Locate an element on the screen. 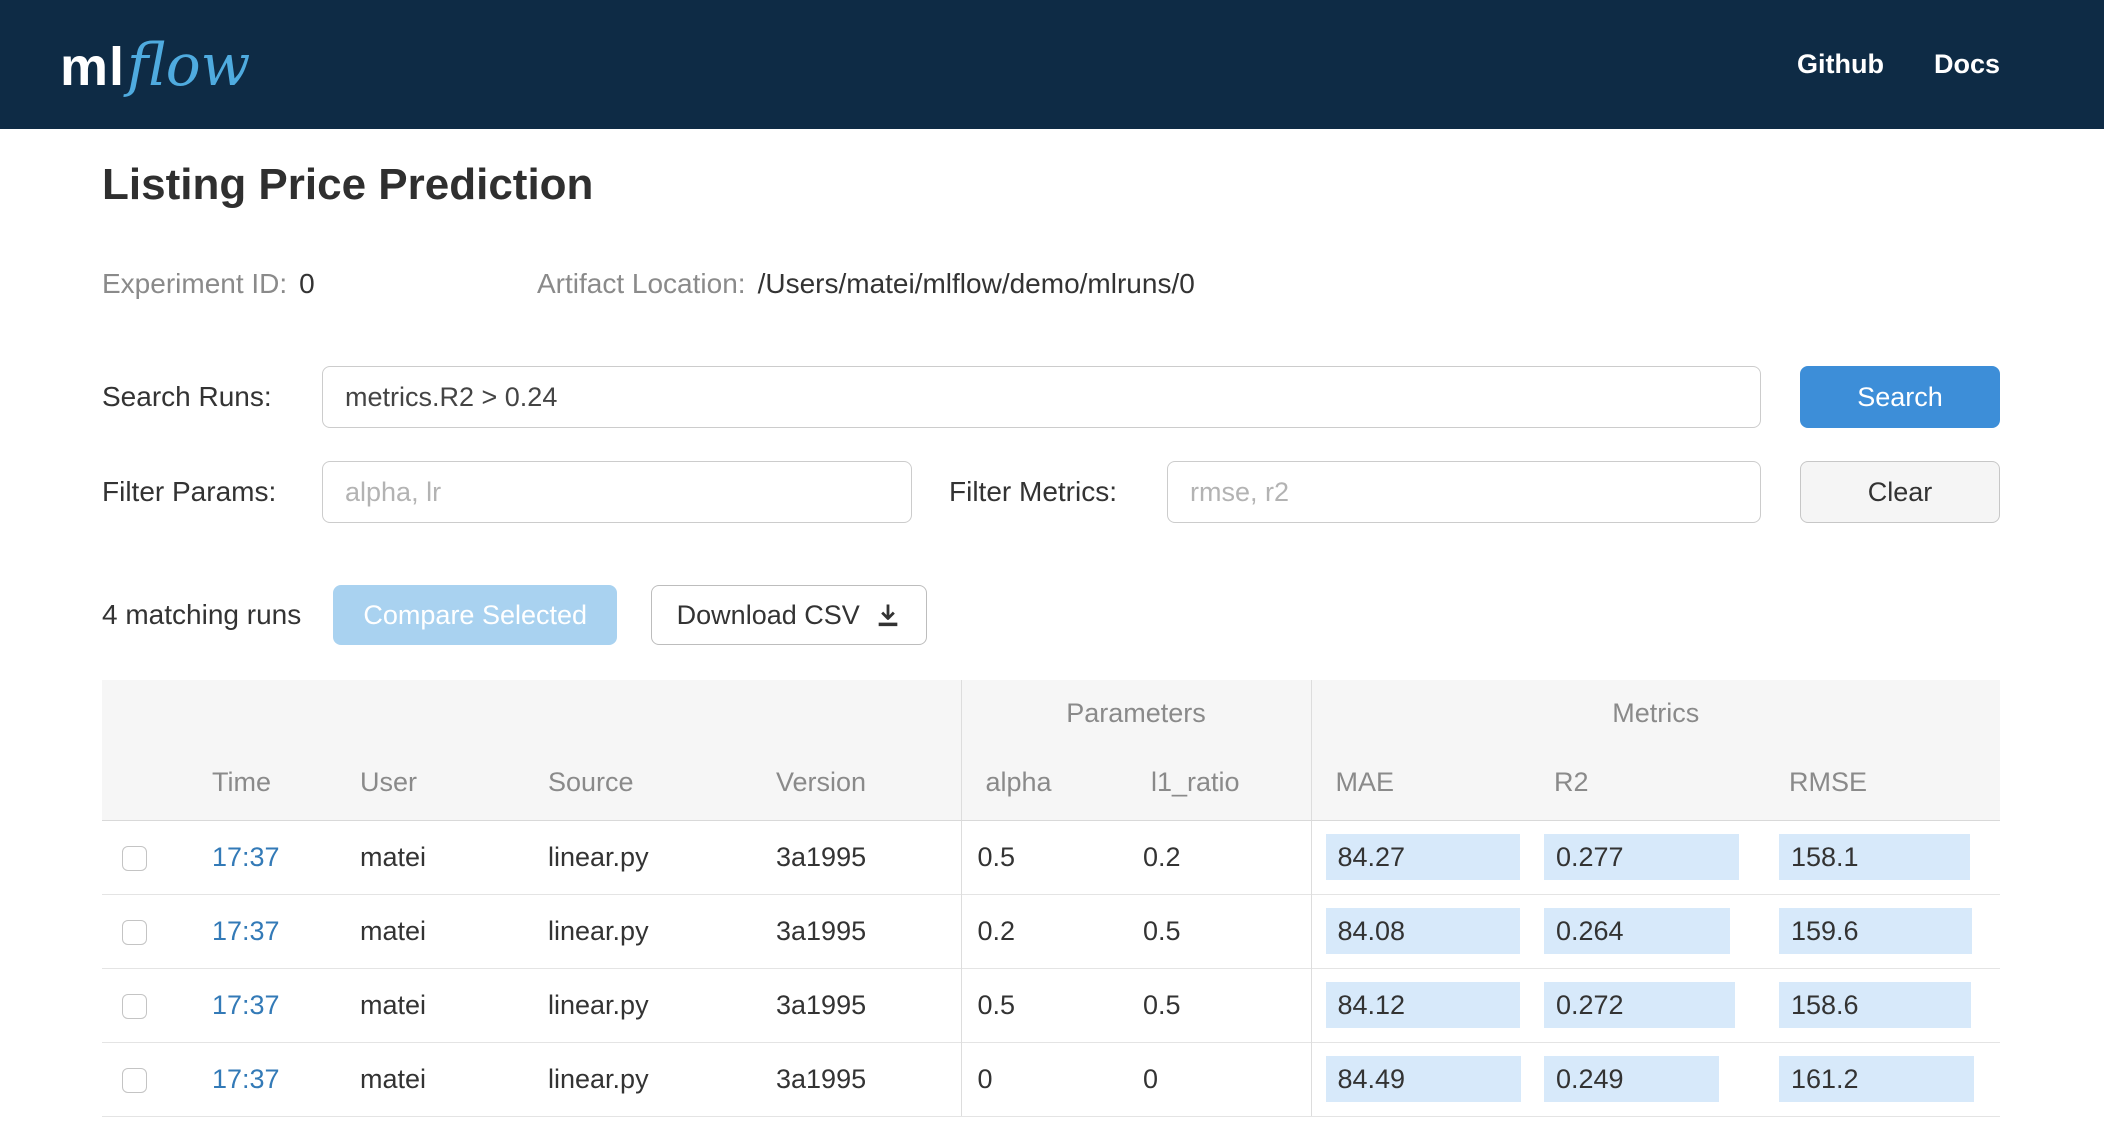  metric-rmse: 161.2 is located at coordinates (1876, 1079).